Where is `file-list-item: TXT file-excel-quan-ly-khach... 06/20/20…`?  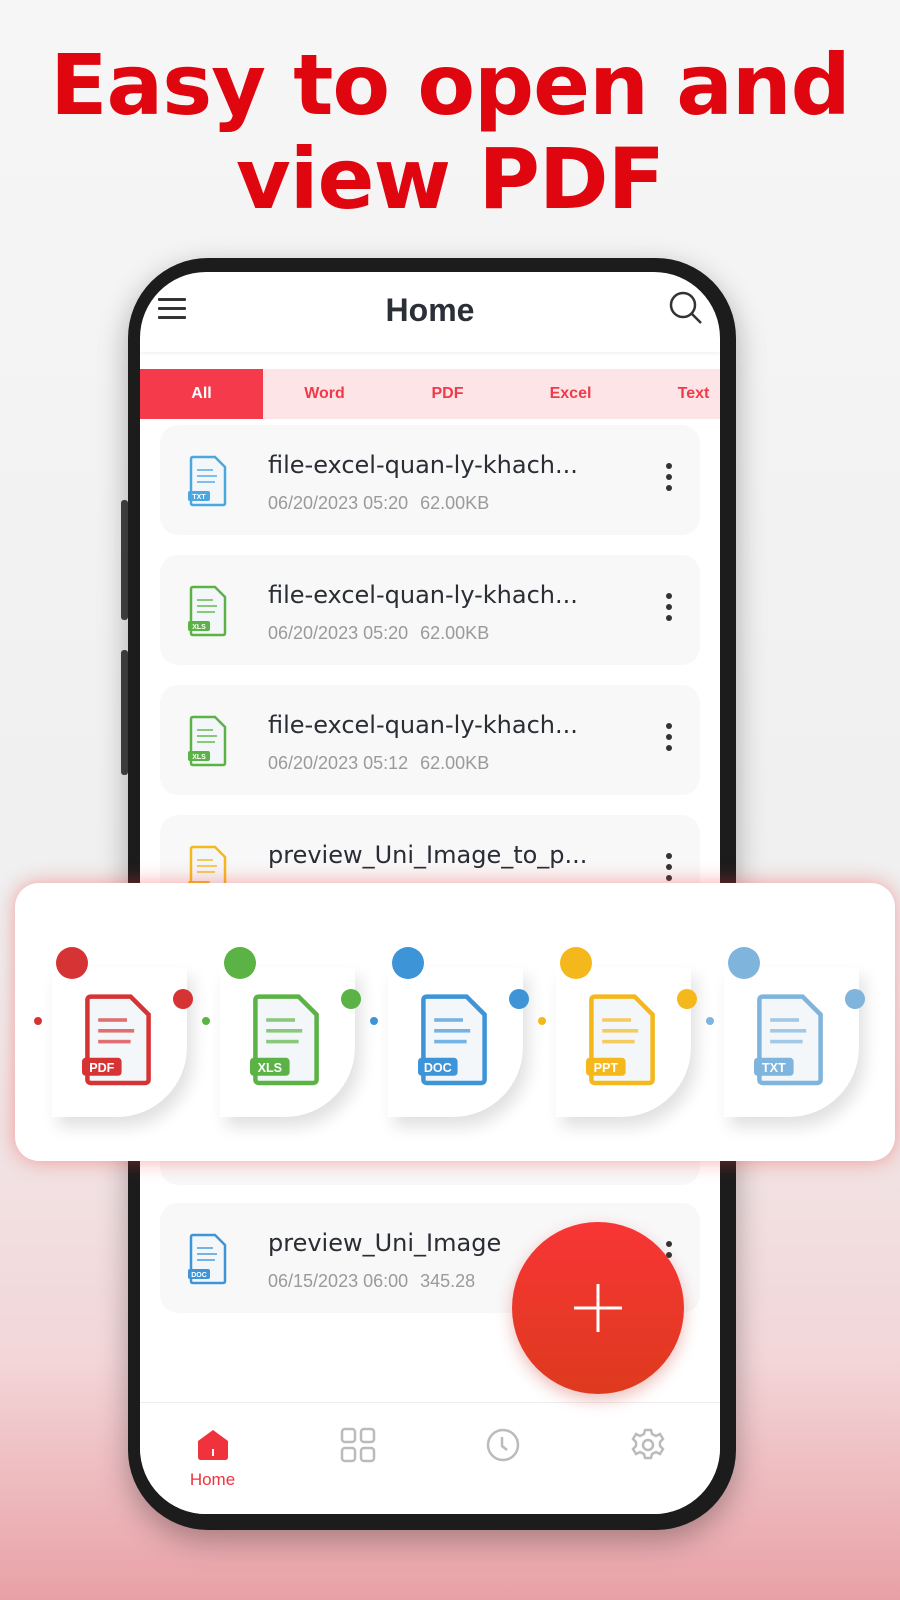 file-list-item: TXT file-excel-quan-ly-khach... 06/20/20… is located at coordinates (430, 480).